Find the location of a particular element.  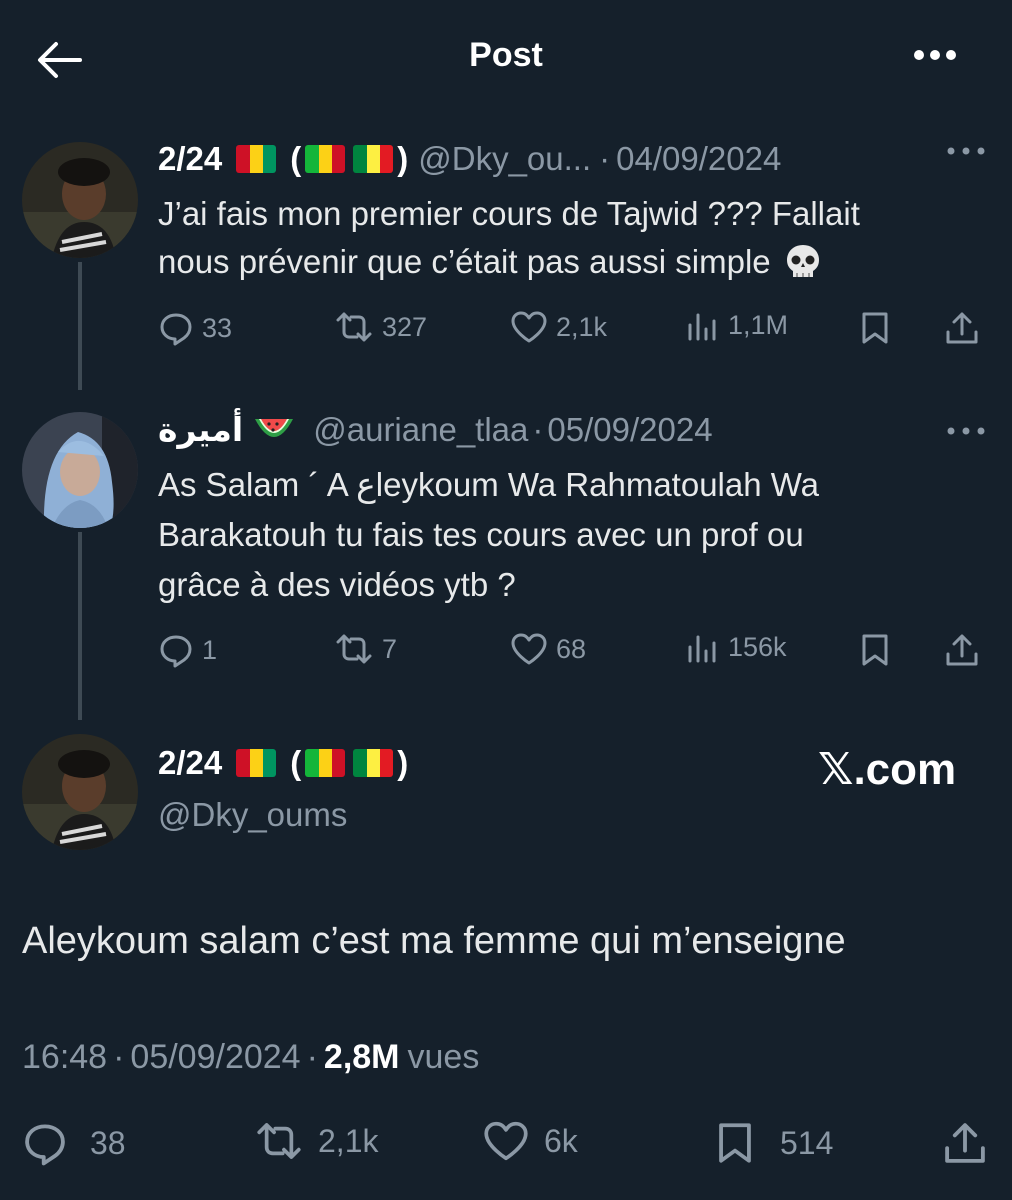

skull-icon is located at coordinates (803, 262).